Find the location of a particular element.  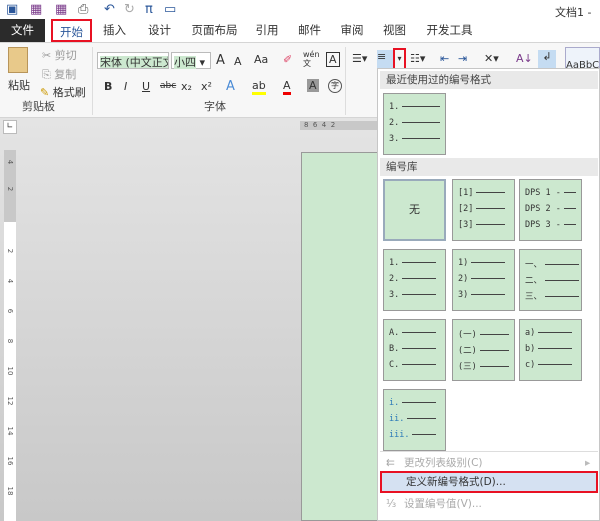

quick-access-toolbar: ▣ ▦ ▦ ⎙ ↶ ↻ π ▭ 文档1 - W is located at coordinates (300, 16).